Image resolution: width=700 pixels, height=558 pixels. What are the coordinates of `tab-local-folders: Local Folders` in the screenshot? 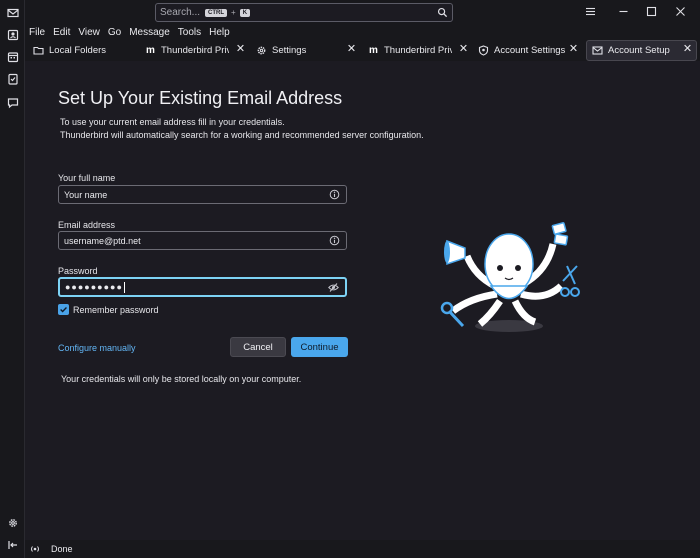 It's located at (86, 50).